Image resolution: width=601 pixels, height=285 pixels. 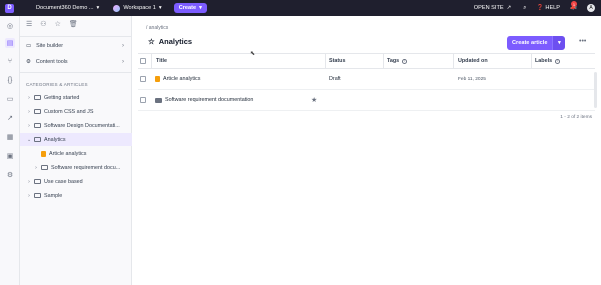 I want to click on info-icon: i, so click(x=405, y=61).